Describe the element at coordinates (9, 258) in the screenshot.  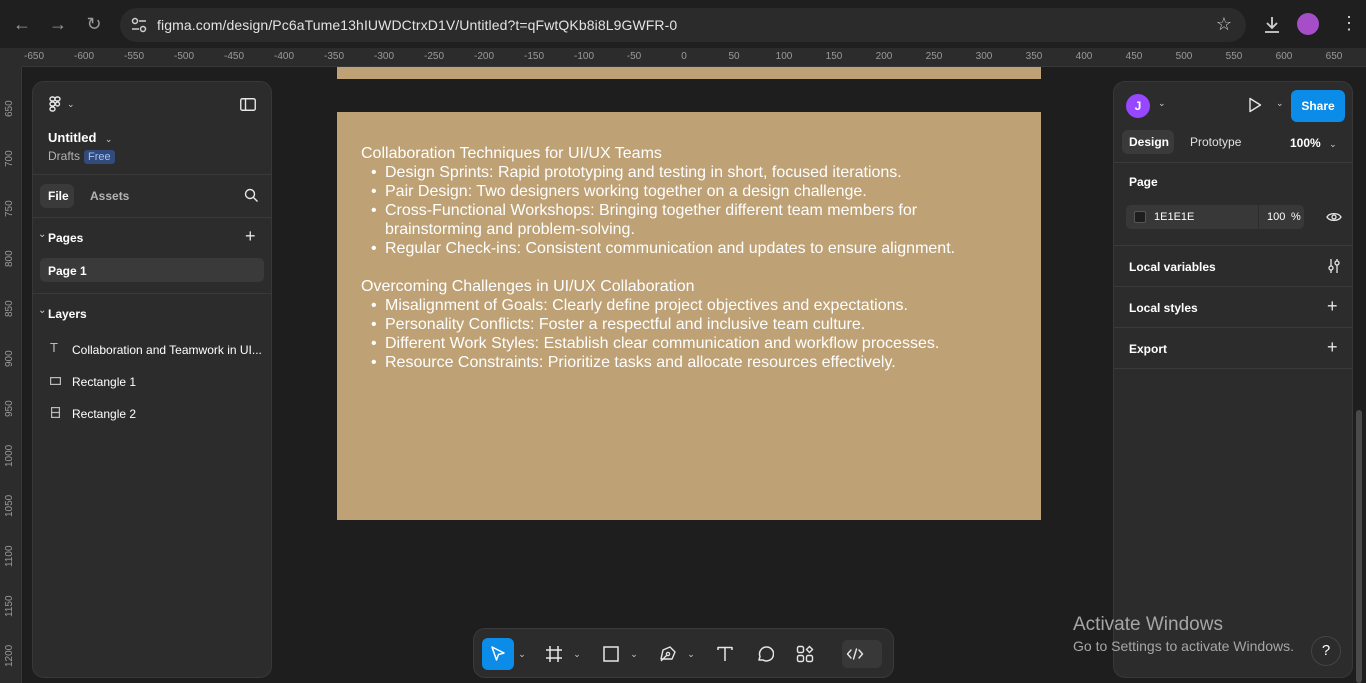
I see `ruler-tick-label: 800` at that location.